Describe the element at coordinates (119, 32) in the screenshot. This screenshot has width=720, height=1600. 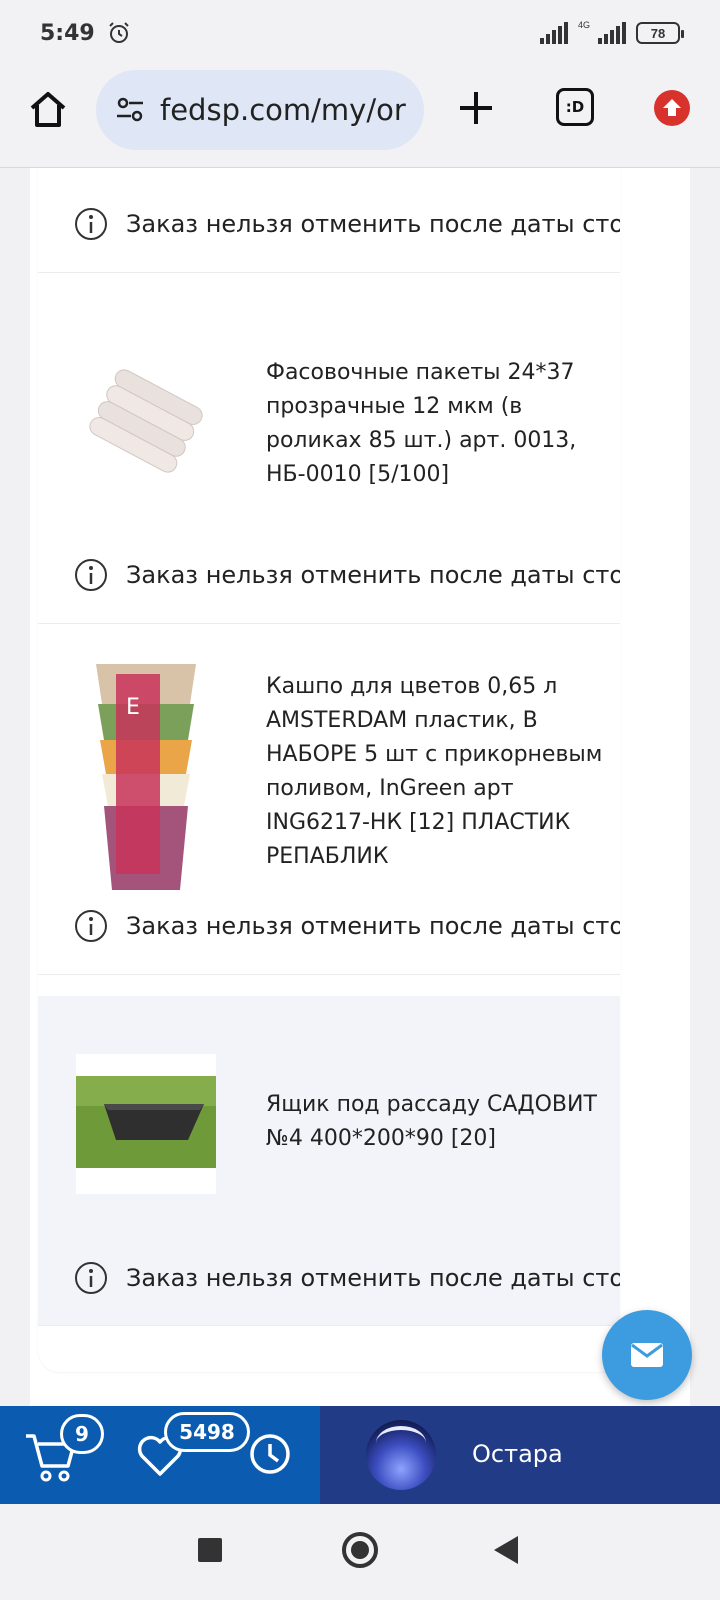
I see `alarm-icon` at that location.